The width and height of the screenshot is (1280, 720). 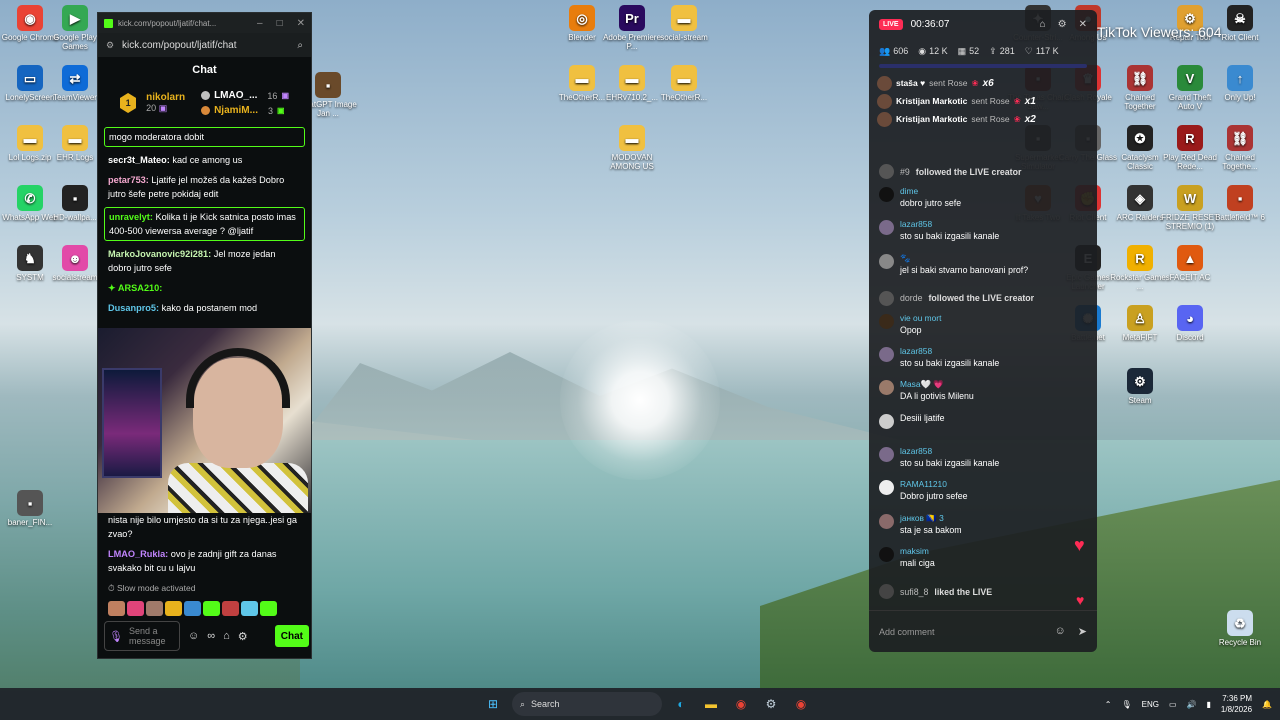 I want to click on chat-username: LMAO_Rukla:, so click(x=138, y=554).